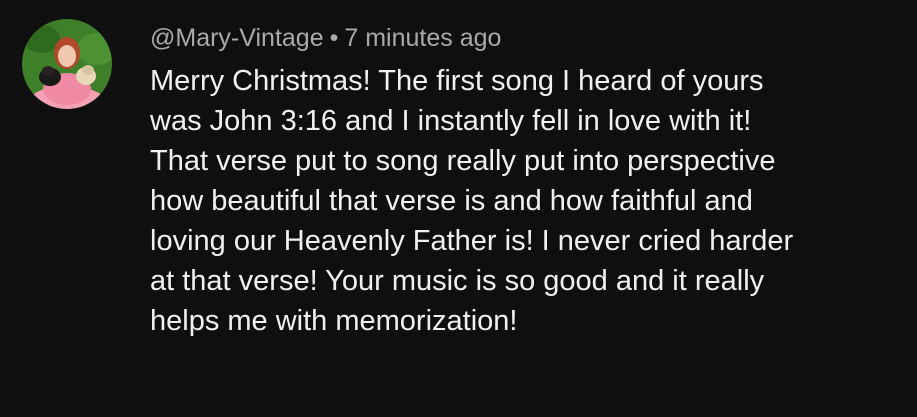 This screenshot has width=917, height=417. Describe the element at coordinates (237, 38) in the screenshot. I see `author-handle: @Mary-Vintage` at that location.